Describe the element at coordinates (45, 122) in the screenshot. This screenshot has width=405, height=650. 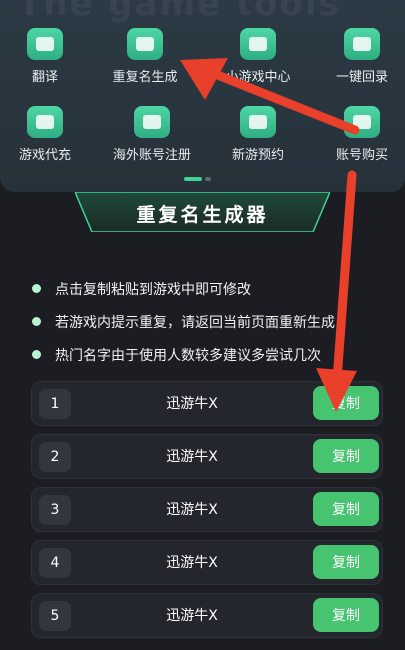
I see `gamepad-icon` at that location.